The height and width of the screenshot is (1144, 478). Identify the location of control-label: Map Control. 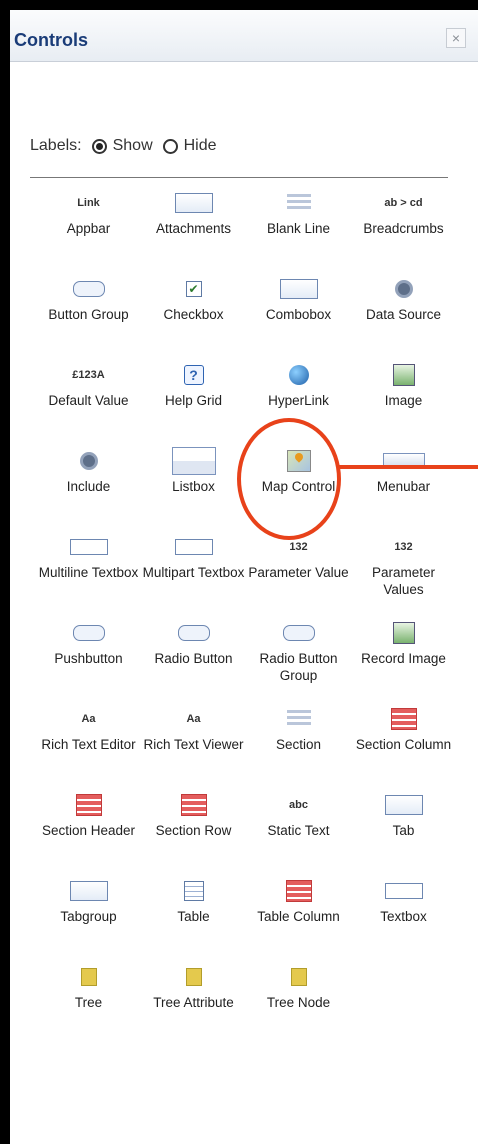
(298, 486).